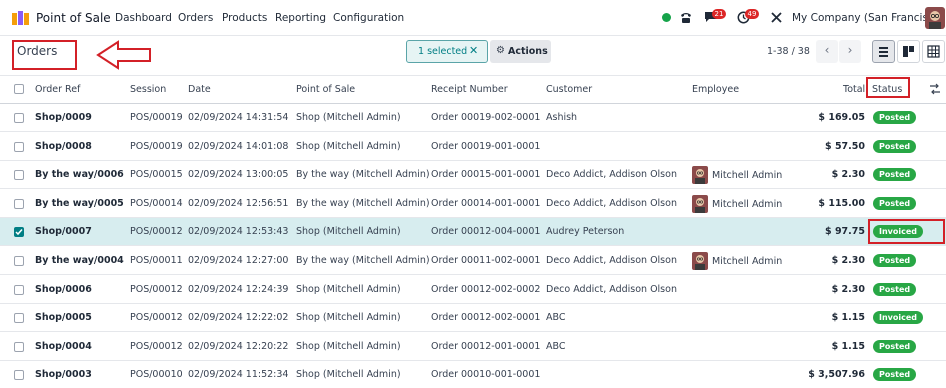 The image size is (946, 388). I want to click on col-date: Date, so click(199, 89).